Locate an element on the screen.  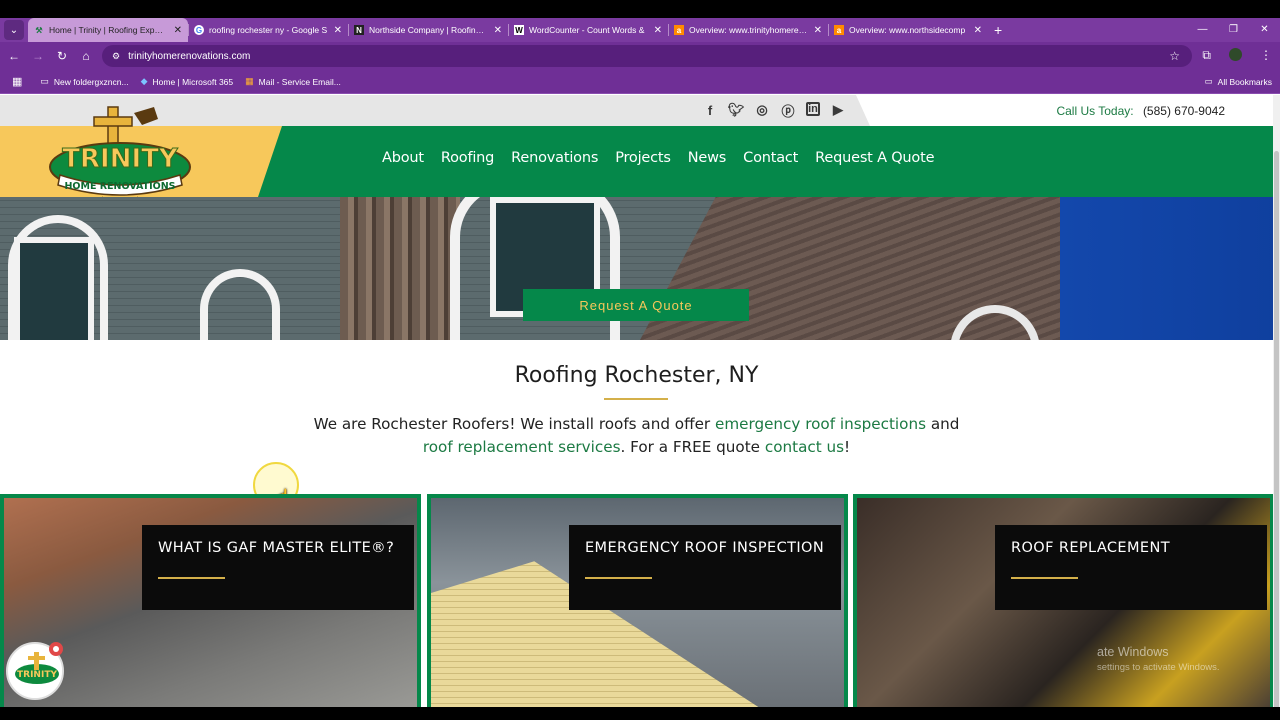
tab-ahrefs-northside: a Overview: www.northsidecomp ✕ is located at coordinates (908, 30).